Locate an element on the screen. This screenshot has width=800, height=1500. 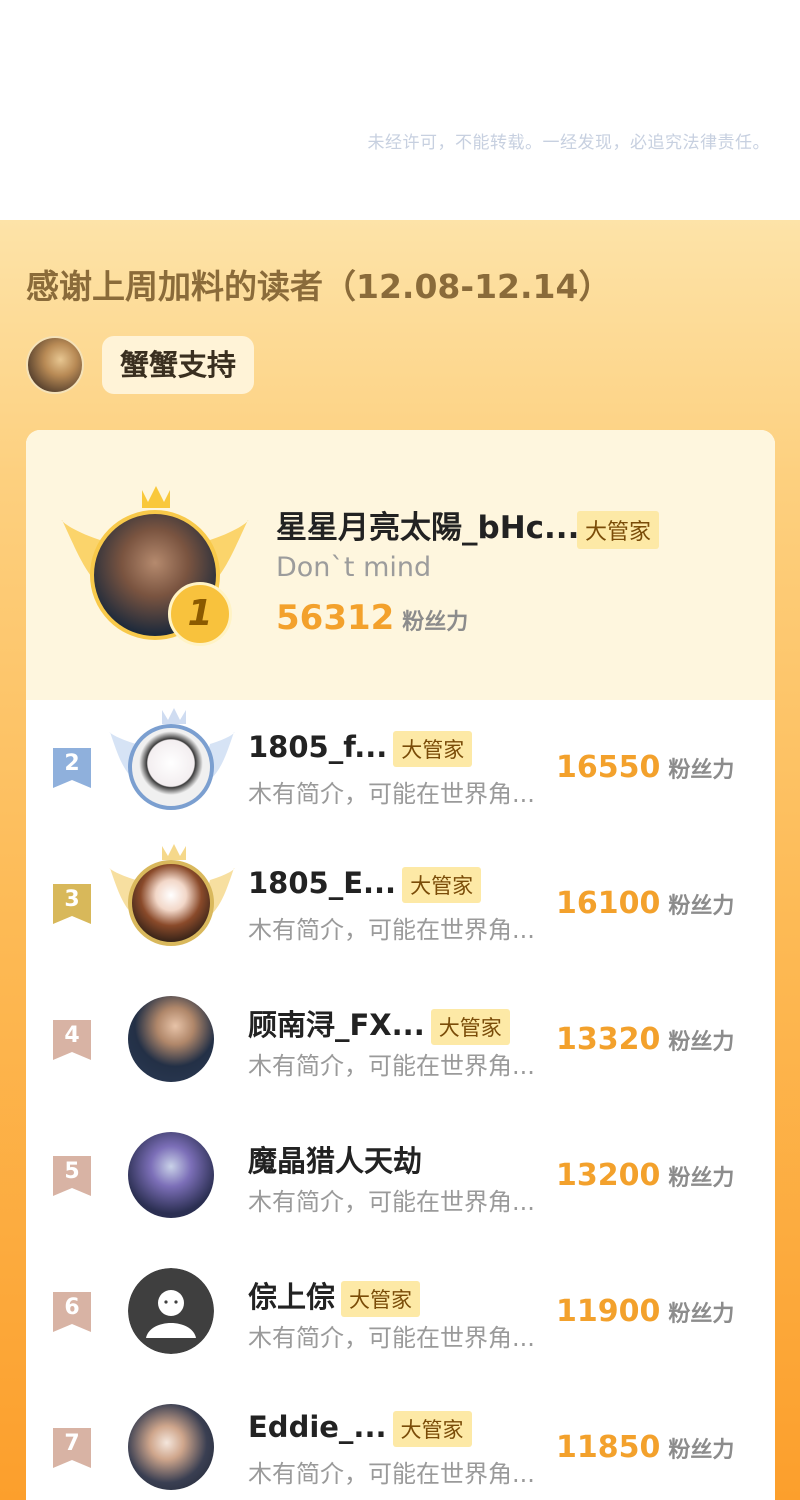
supporter-name: 1805_E... 大管家 is located at coordinates (365, 884).